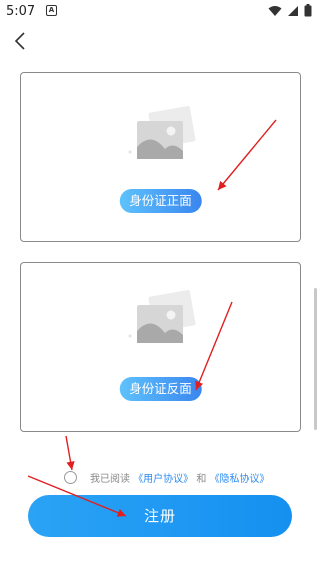 This screenshot has height=568, width=320. I want to click on agreement-text: 我已阅读 《用户协议》 和 《隐私协议》, so click(180, 477).